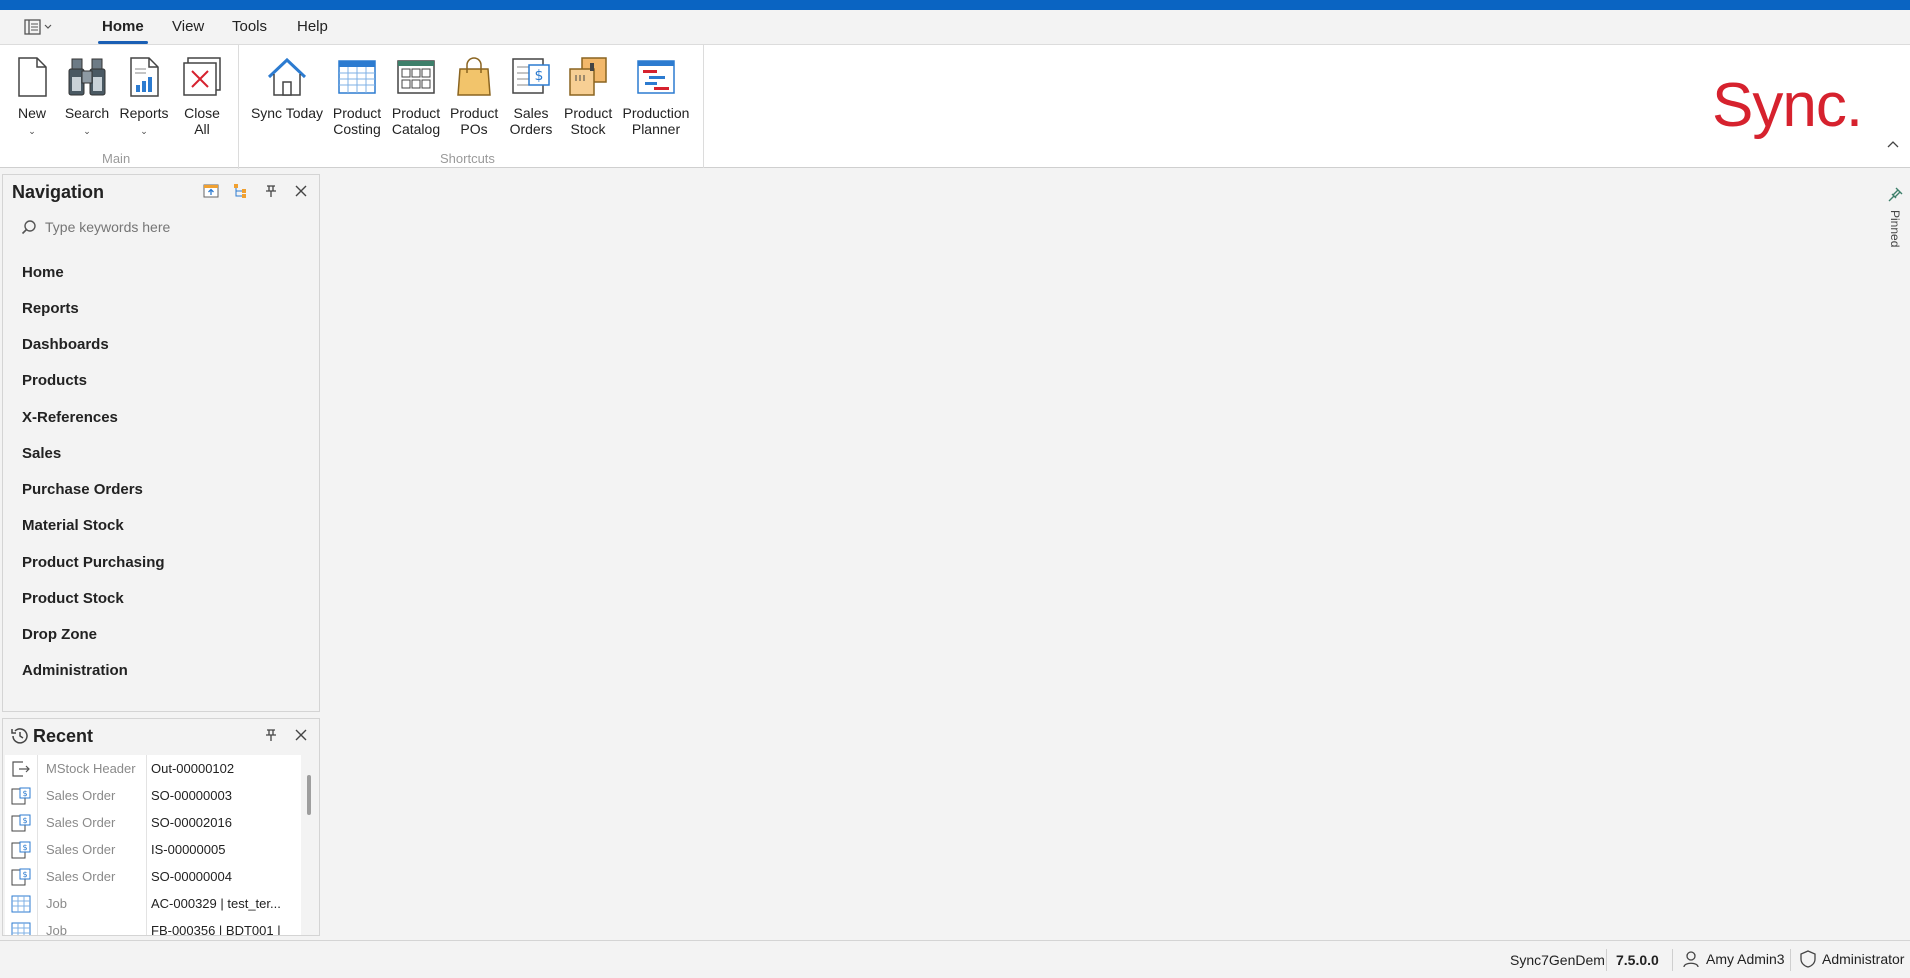  I want to click on tab-tools: Tools, so click(249, 28).